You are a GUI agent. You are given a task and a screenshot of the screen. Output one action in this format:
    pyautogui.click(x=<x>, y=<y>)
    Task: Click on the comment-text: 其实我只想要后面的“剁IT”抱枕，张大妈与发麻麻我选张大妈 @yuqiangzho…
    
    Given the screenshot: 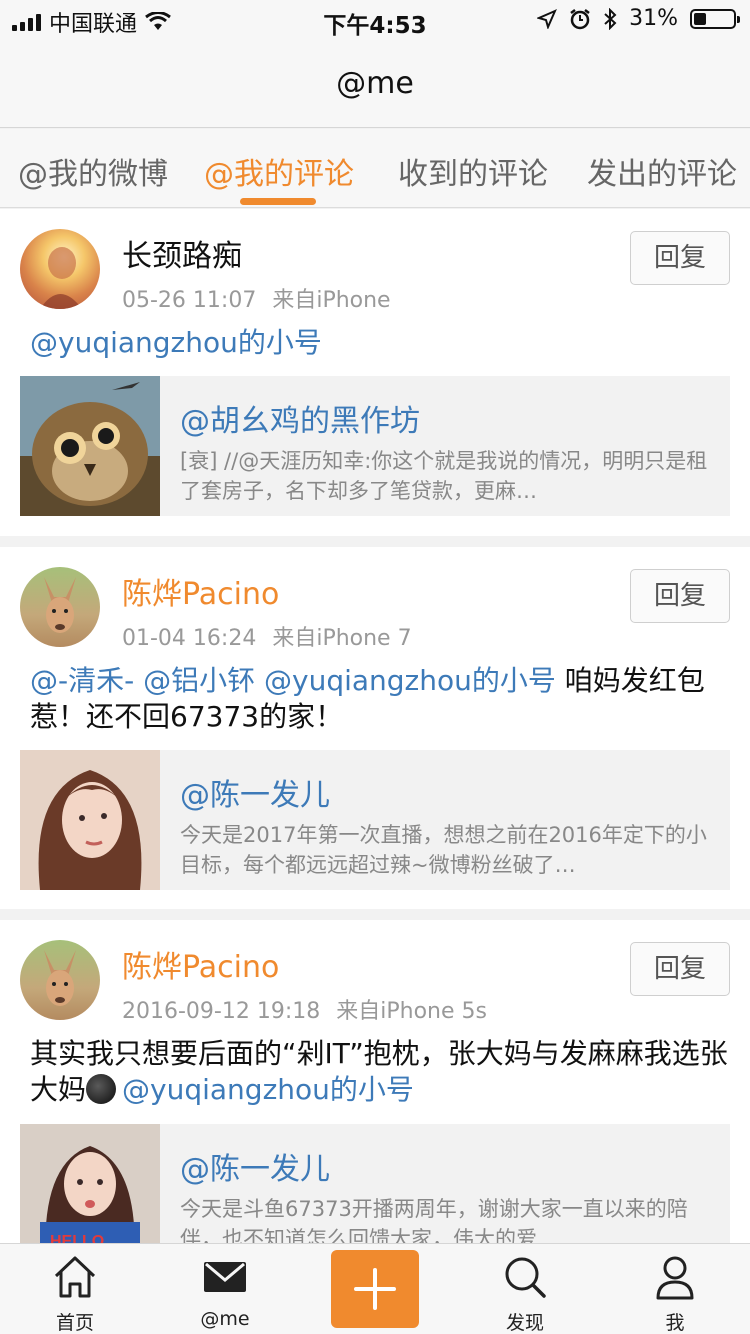 What is the action you would take?
    pyautogui.click(x=380, y=1072)
    